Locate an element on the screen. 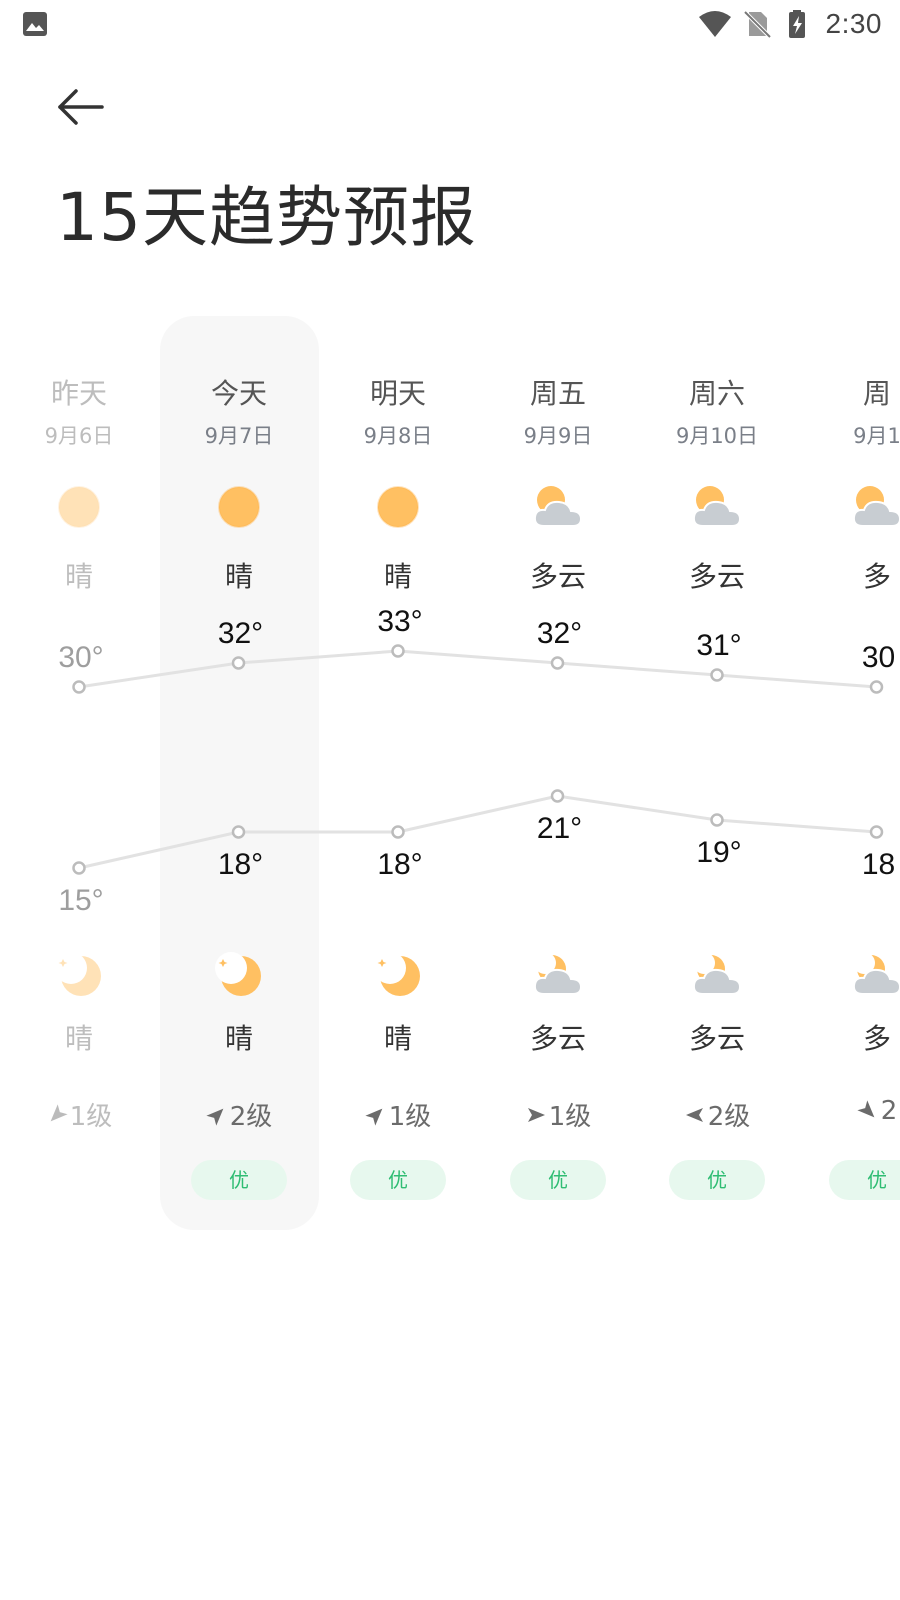  day-date: 9月10日 is located at coordinates (717, 436).